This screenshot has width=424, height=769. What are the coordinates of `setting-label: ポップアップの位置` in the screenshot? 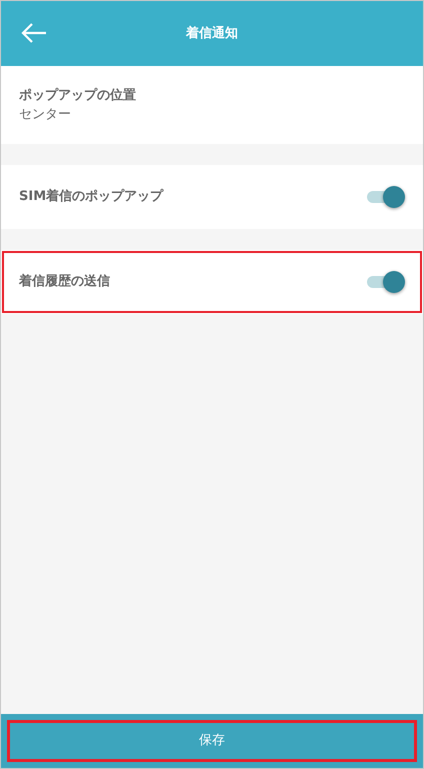 It's located at (77, 95).